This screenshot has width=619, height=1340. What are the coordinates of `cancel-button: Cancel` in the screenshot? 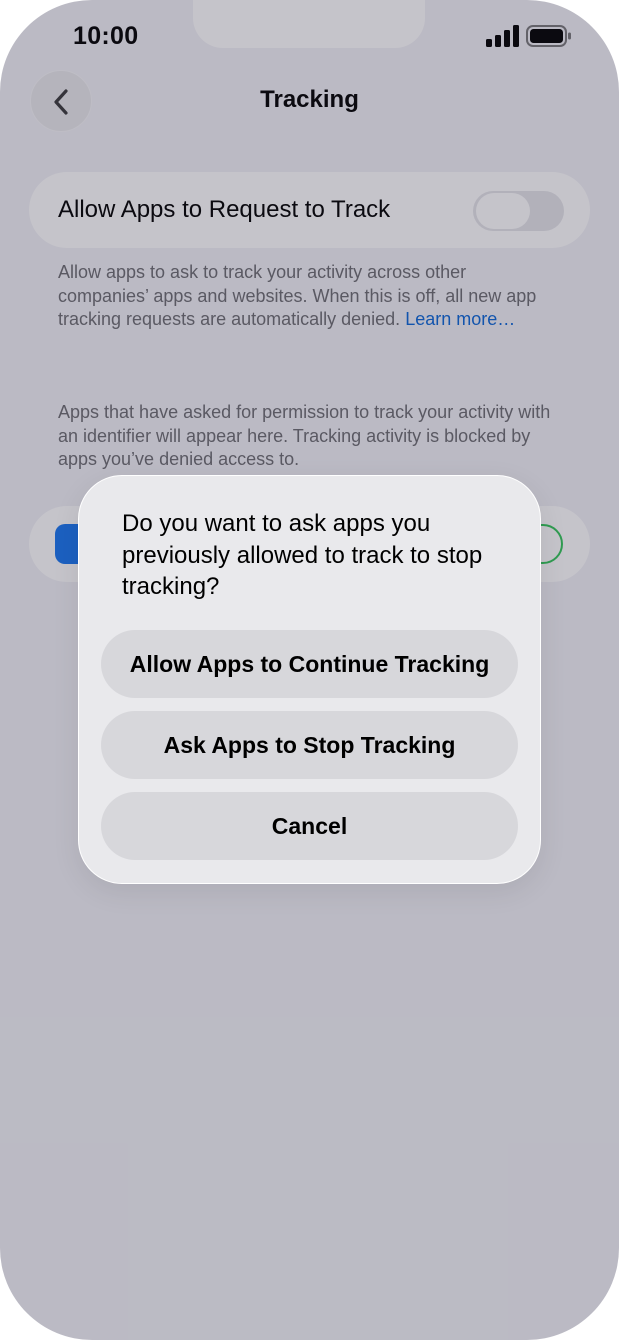 It's located at (309, 826).